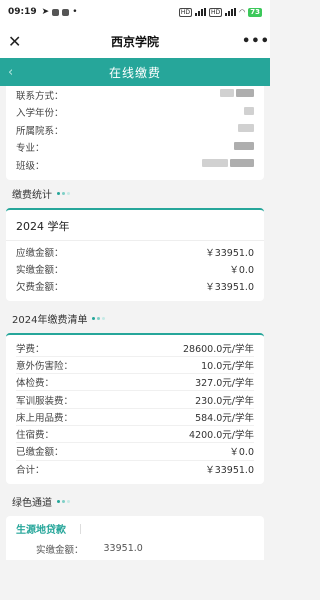 The width and height of the screenshot is (320, 600). I want to click on stats-label: 应缴金额：, so click(40, 253).